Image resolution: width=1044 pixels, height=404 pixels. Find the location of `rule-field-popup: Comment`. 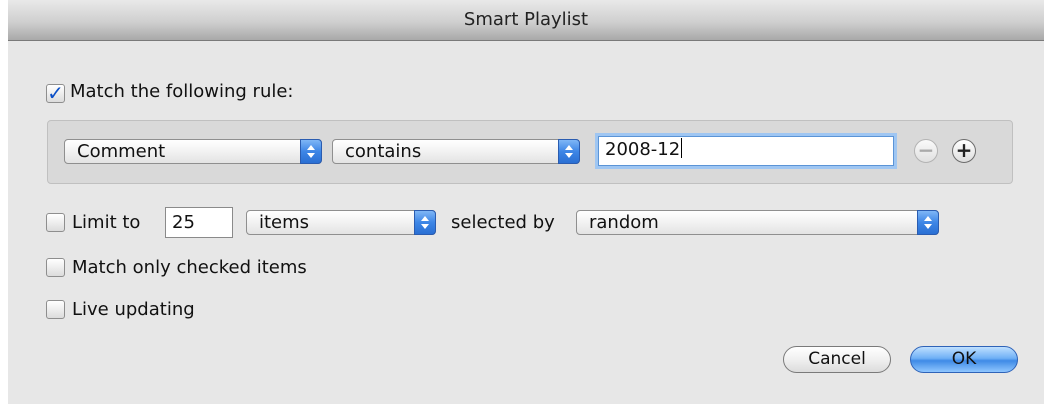

rule-field-popup: Comment is located at coordinates (193, 151).